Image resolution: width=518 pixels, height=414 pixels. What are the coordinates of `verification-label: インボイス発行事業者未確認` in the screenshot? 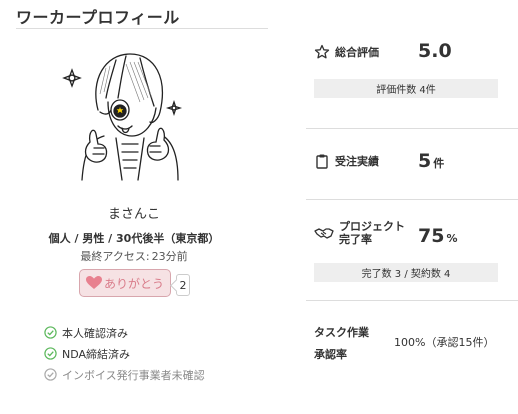 It's located at (133, 375).